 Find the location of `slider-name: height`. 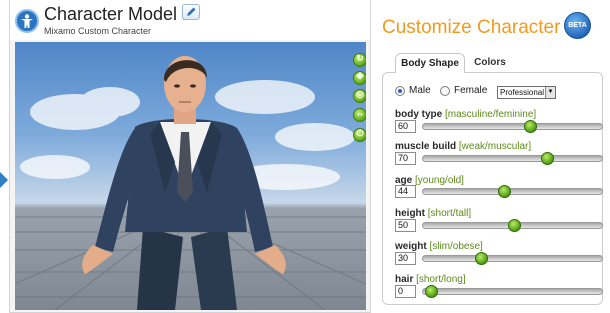

slider-name: height is located at coordinates (410, 213).